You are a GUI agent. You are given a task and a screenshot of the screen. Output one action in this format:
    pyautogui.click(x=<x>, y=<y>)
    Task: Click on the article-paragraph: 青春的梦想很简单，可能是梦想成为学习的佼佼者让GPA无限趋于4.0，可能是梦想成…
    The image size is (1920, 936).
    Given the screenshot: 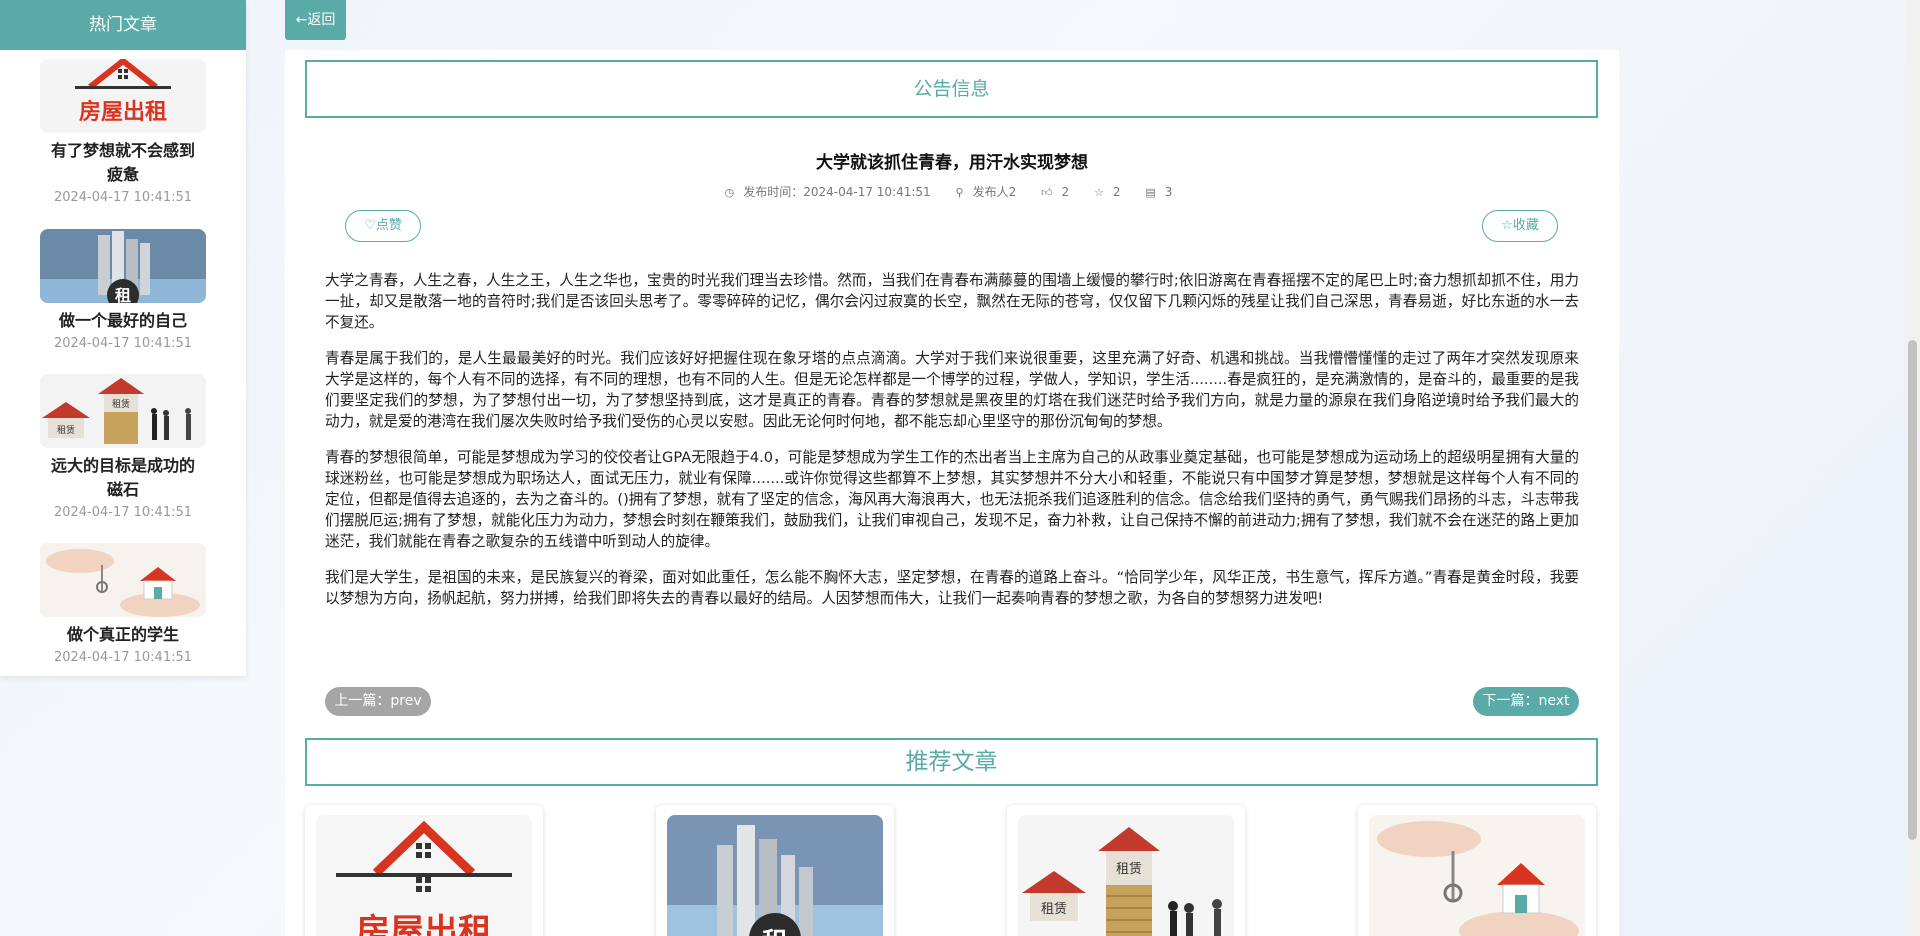 What is the action you would take?
    pyautogui.click(x=952, y=499)
    